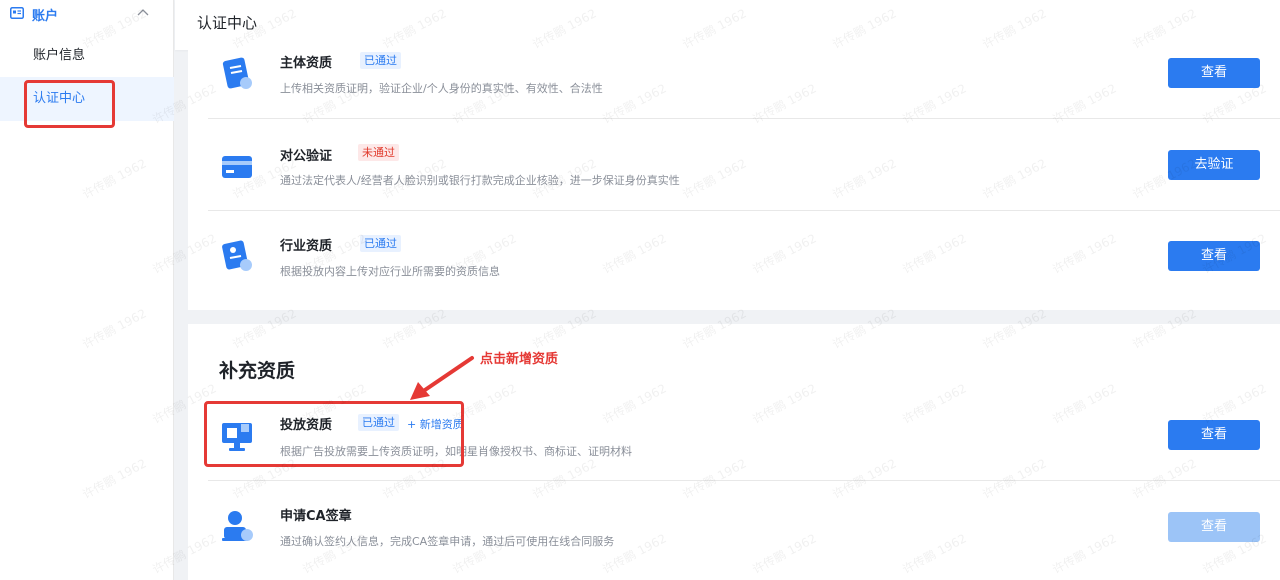 Image resolution: width=1280 pixels, height=580 pixels. What do you see at coordinates (378, 152) in the screenshot?
I see `status-badge: 未通过` at bounding box center [378, 152].